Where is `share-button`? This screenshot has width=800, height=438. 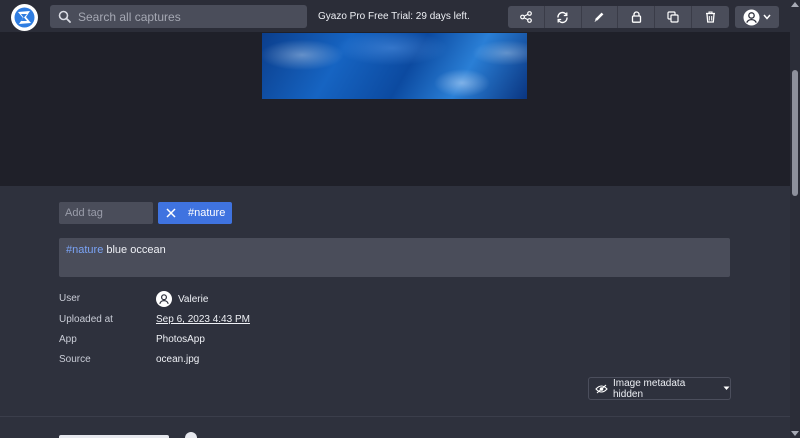
share-button is located at coordinates (526, 17).